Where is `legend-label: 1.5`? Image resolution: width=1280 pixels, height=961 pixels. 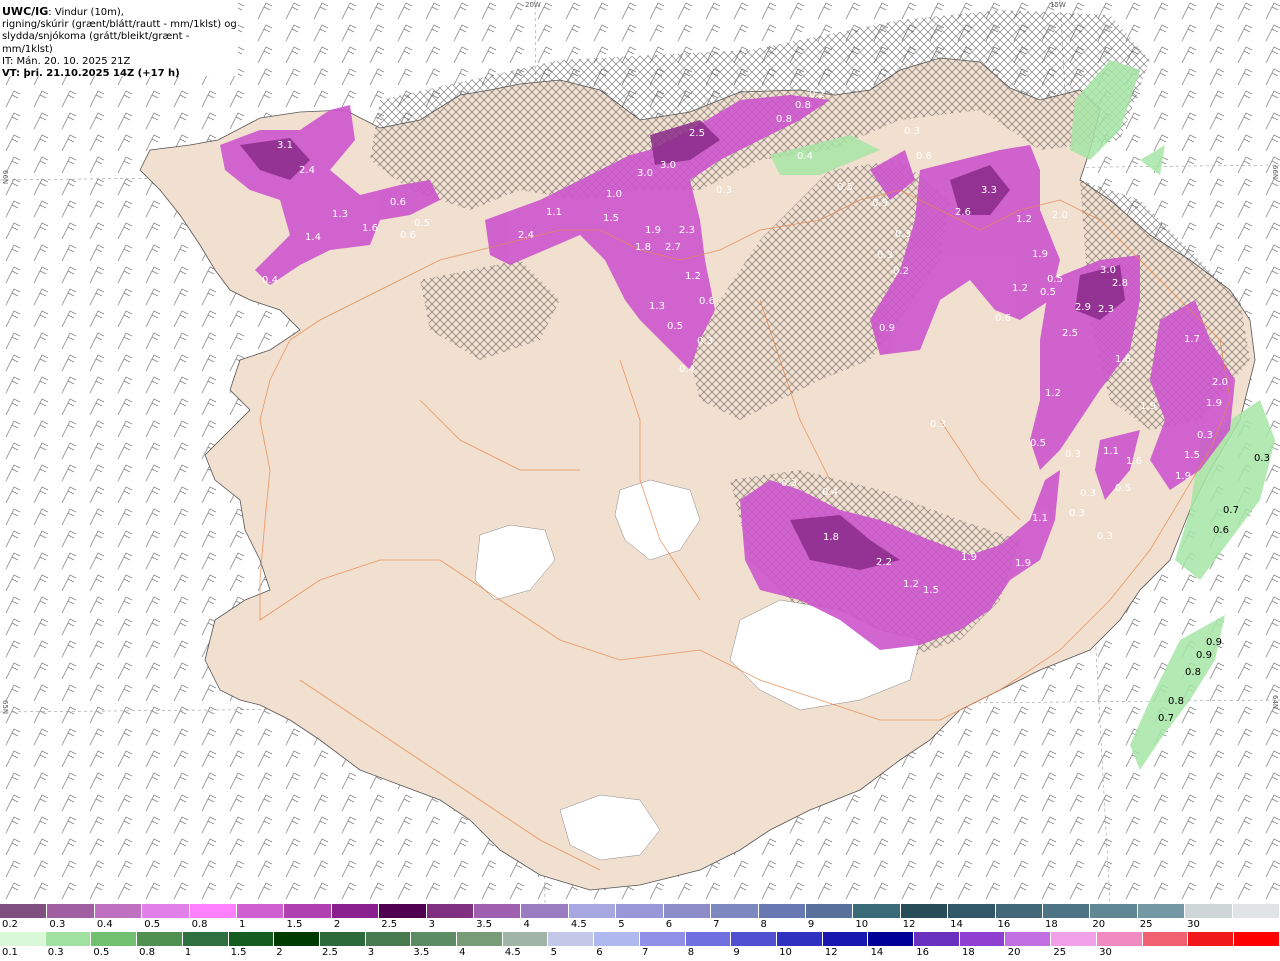
legend-label: 1.5 is located at coordinates (238, 952).